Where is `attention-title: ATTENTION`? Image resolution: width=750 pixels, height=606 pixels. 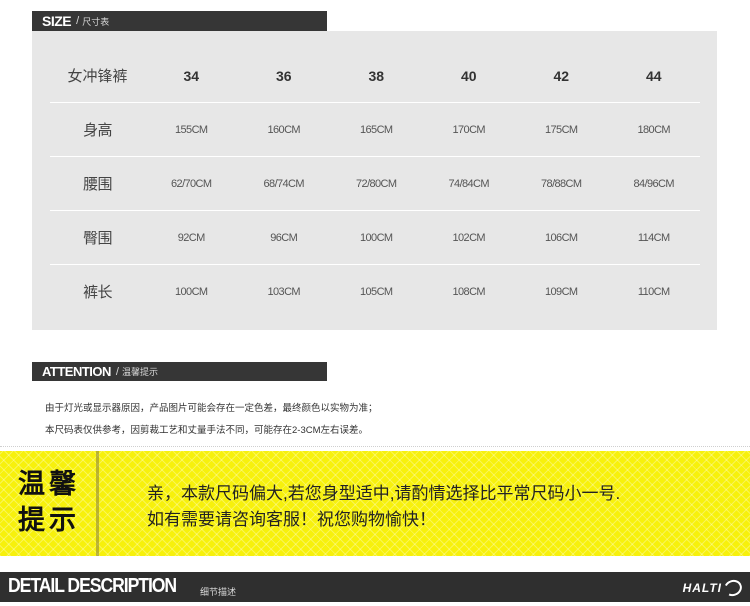 attention-title: ATTENTION is located at coordinates (76, 371).